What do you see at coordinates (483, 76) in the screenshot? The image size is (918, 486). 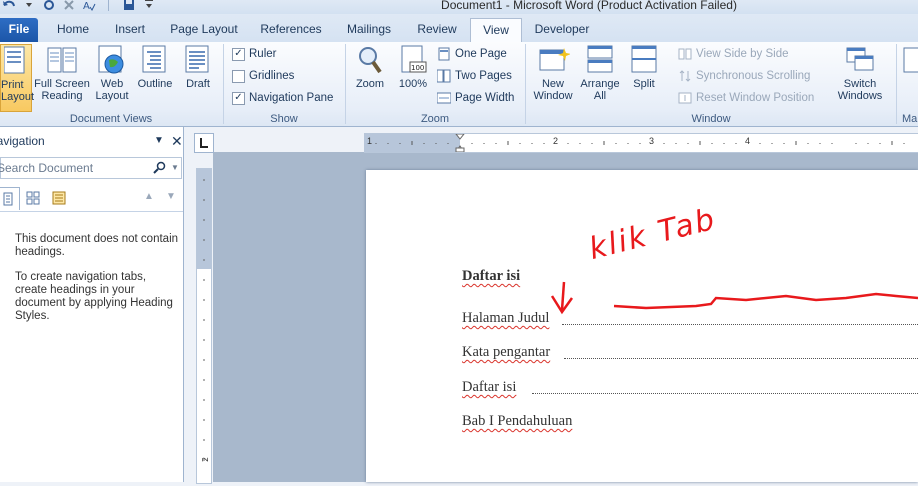 I see `two-pages-label: Two Pages` at bounding box center [483, 76].